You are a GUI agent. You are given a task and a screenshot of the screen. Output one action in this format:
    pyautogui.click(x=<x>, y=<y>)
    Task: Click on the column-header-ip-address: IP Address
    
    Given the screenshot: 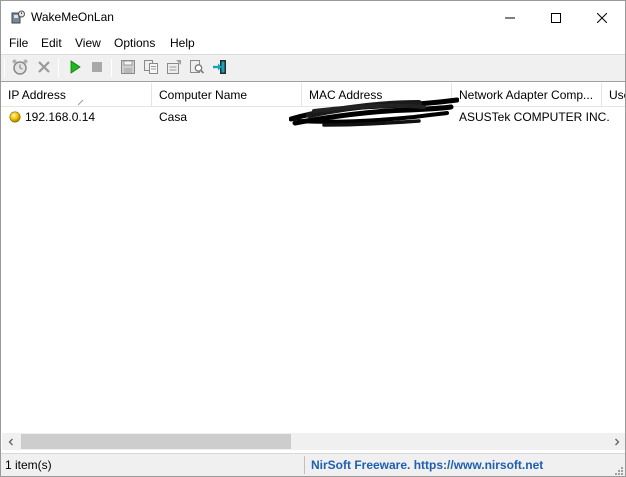 What is the action you would take?
    pyautogui.click(x=76, y=95)
    